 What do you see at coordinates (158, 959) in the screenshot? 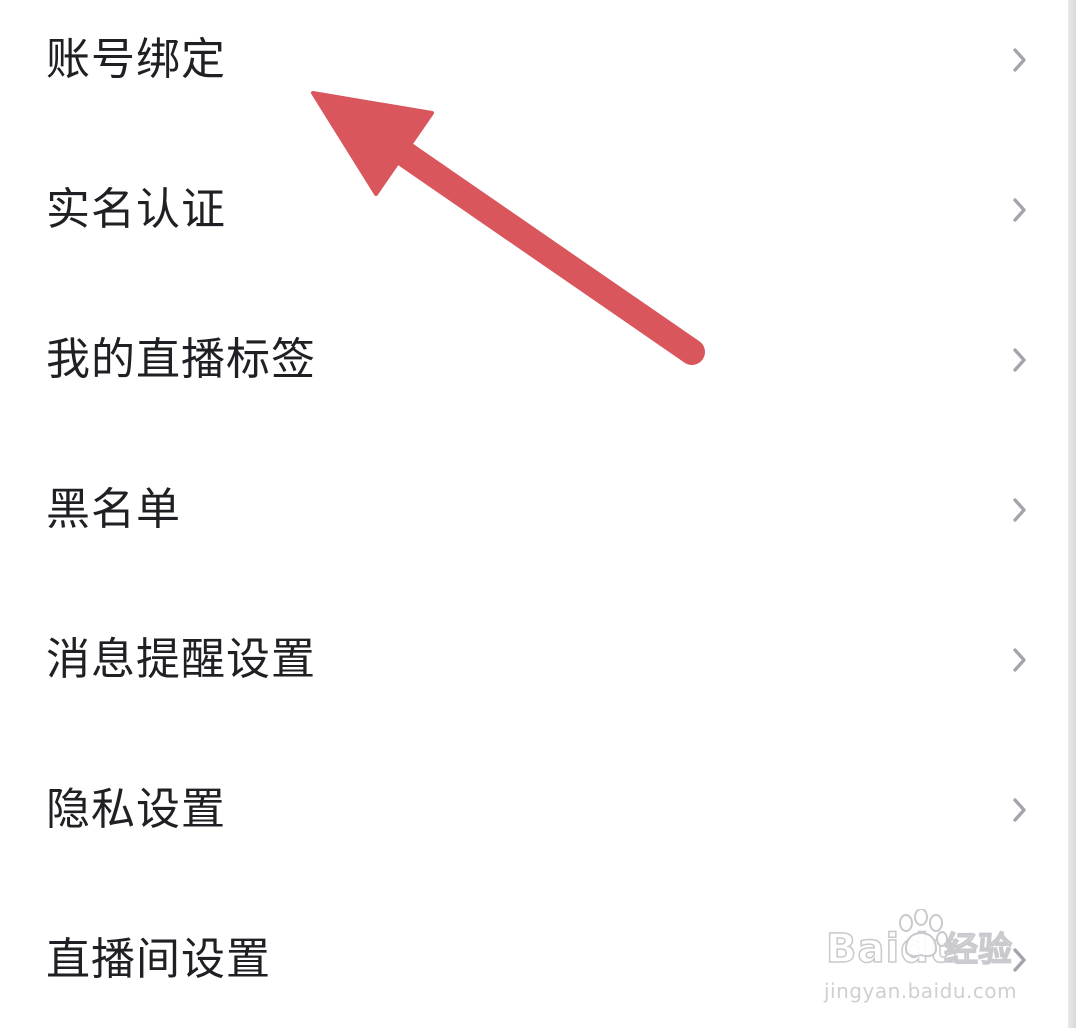
I see `settings-item-label: 直播间设置` at bounding box center [158, 959].